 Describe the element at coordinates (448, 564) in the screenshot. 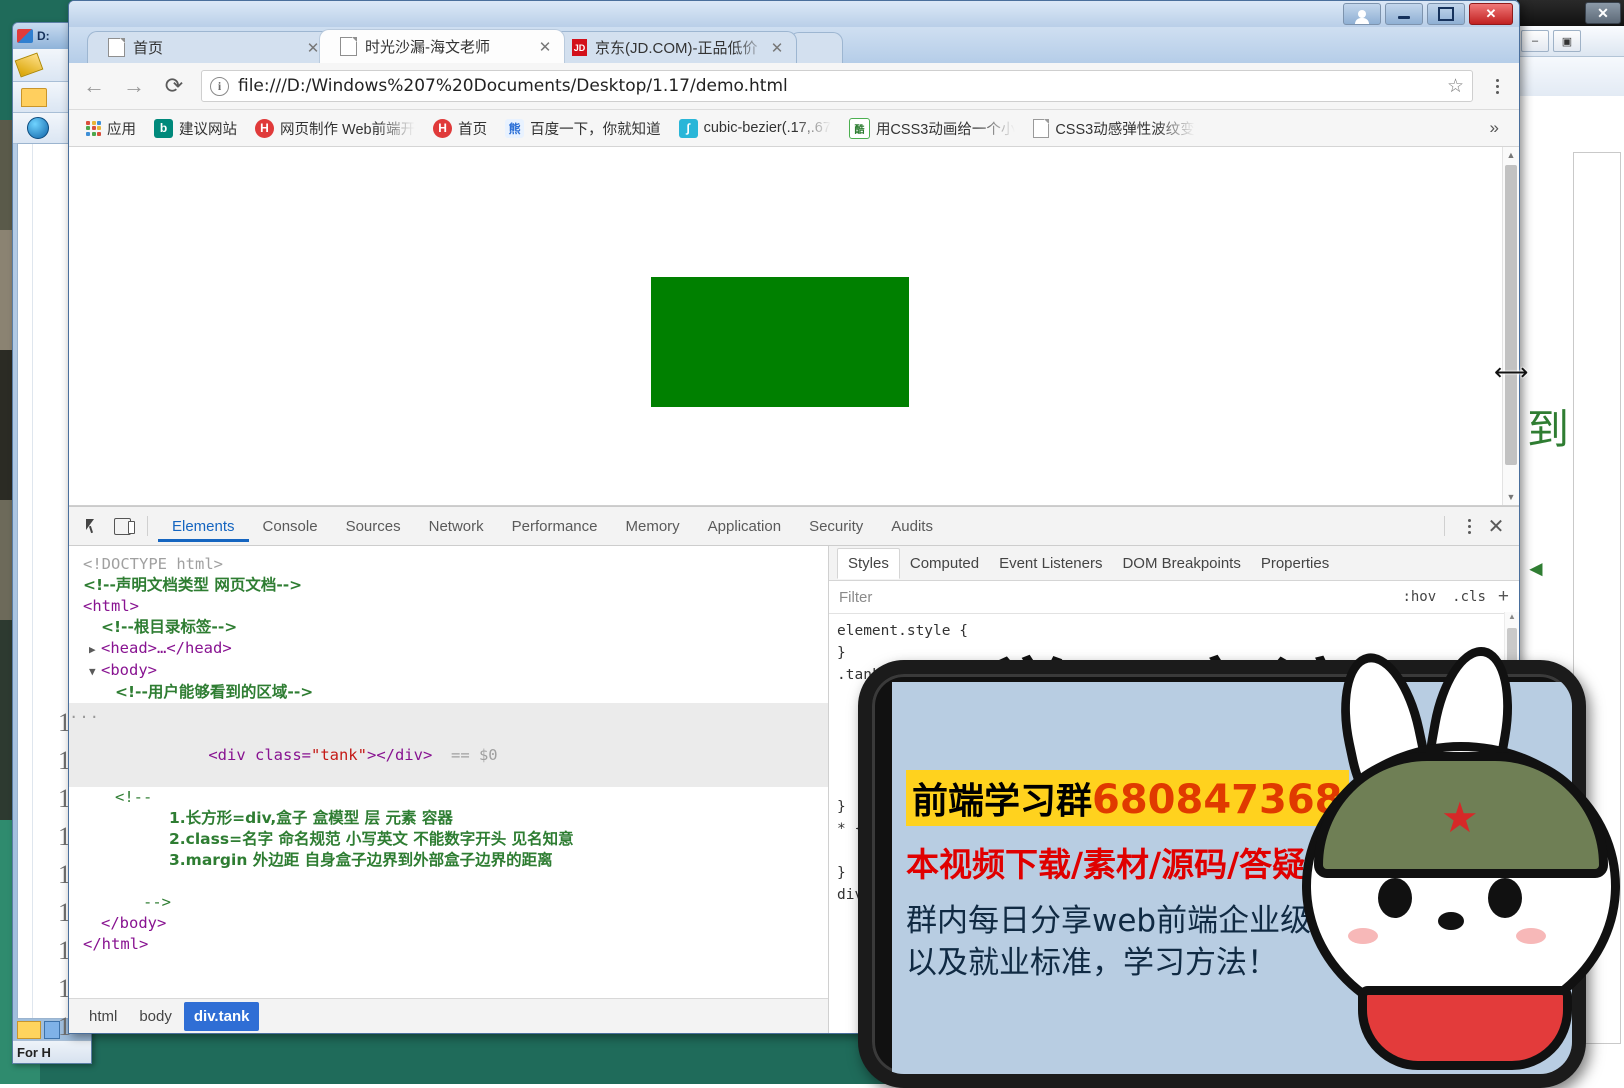

I see `dom-line-doctype: <!DOCTYPE html>` at that location.